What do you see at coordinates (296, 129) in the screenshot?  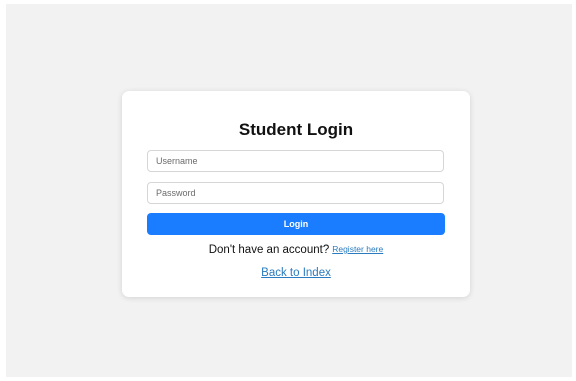 I see `page-title: Student Login` at bounding box center [296, 129].